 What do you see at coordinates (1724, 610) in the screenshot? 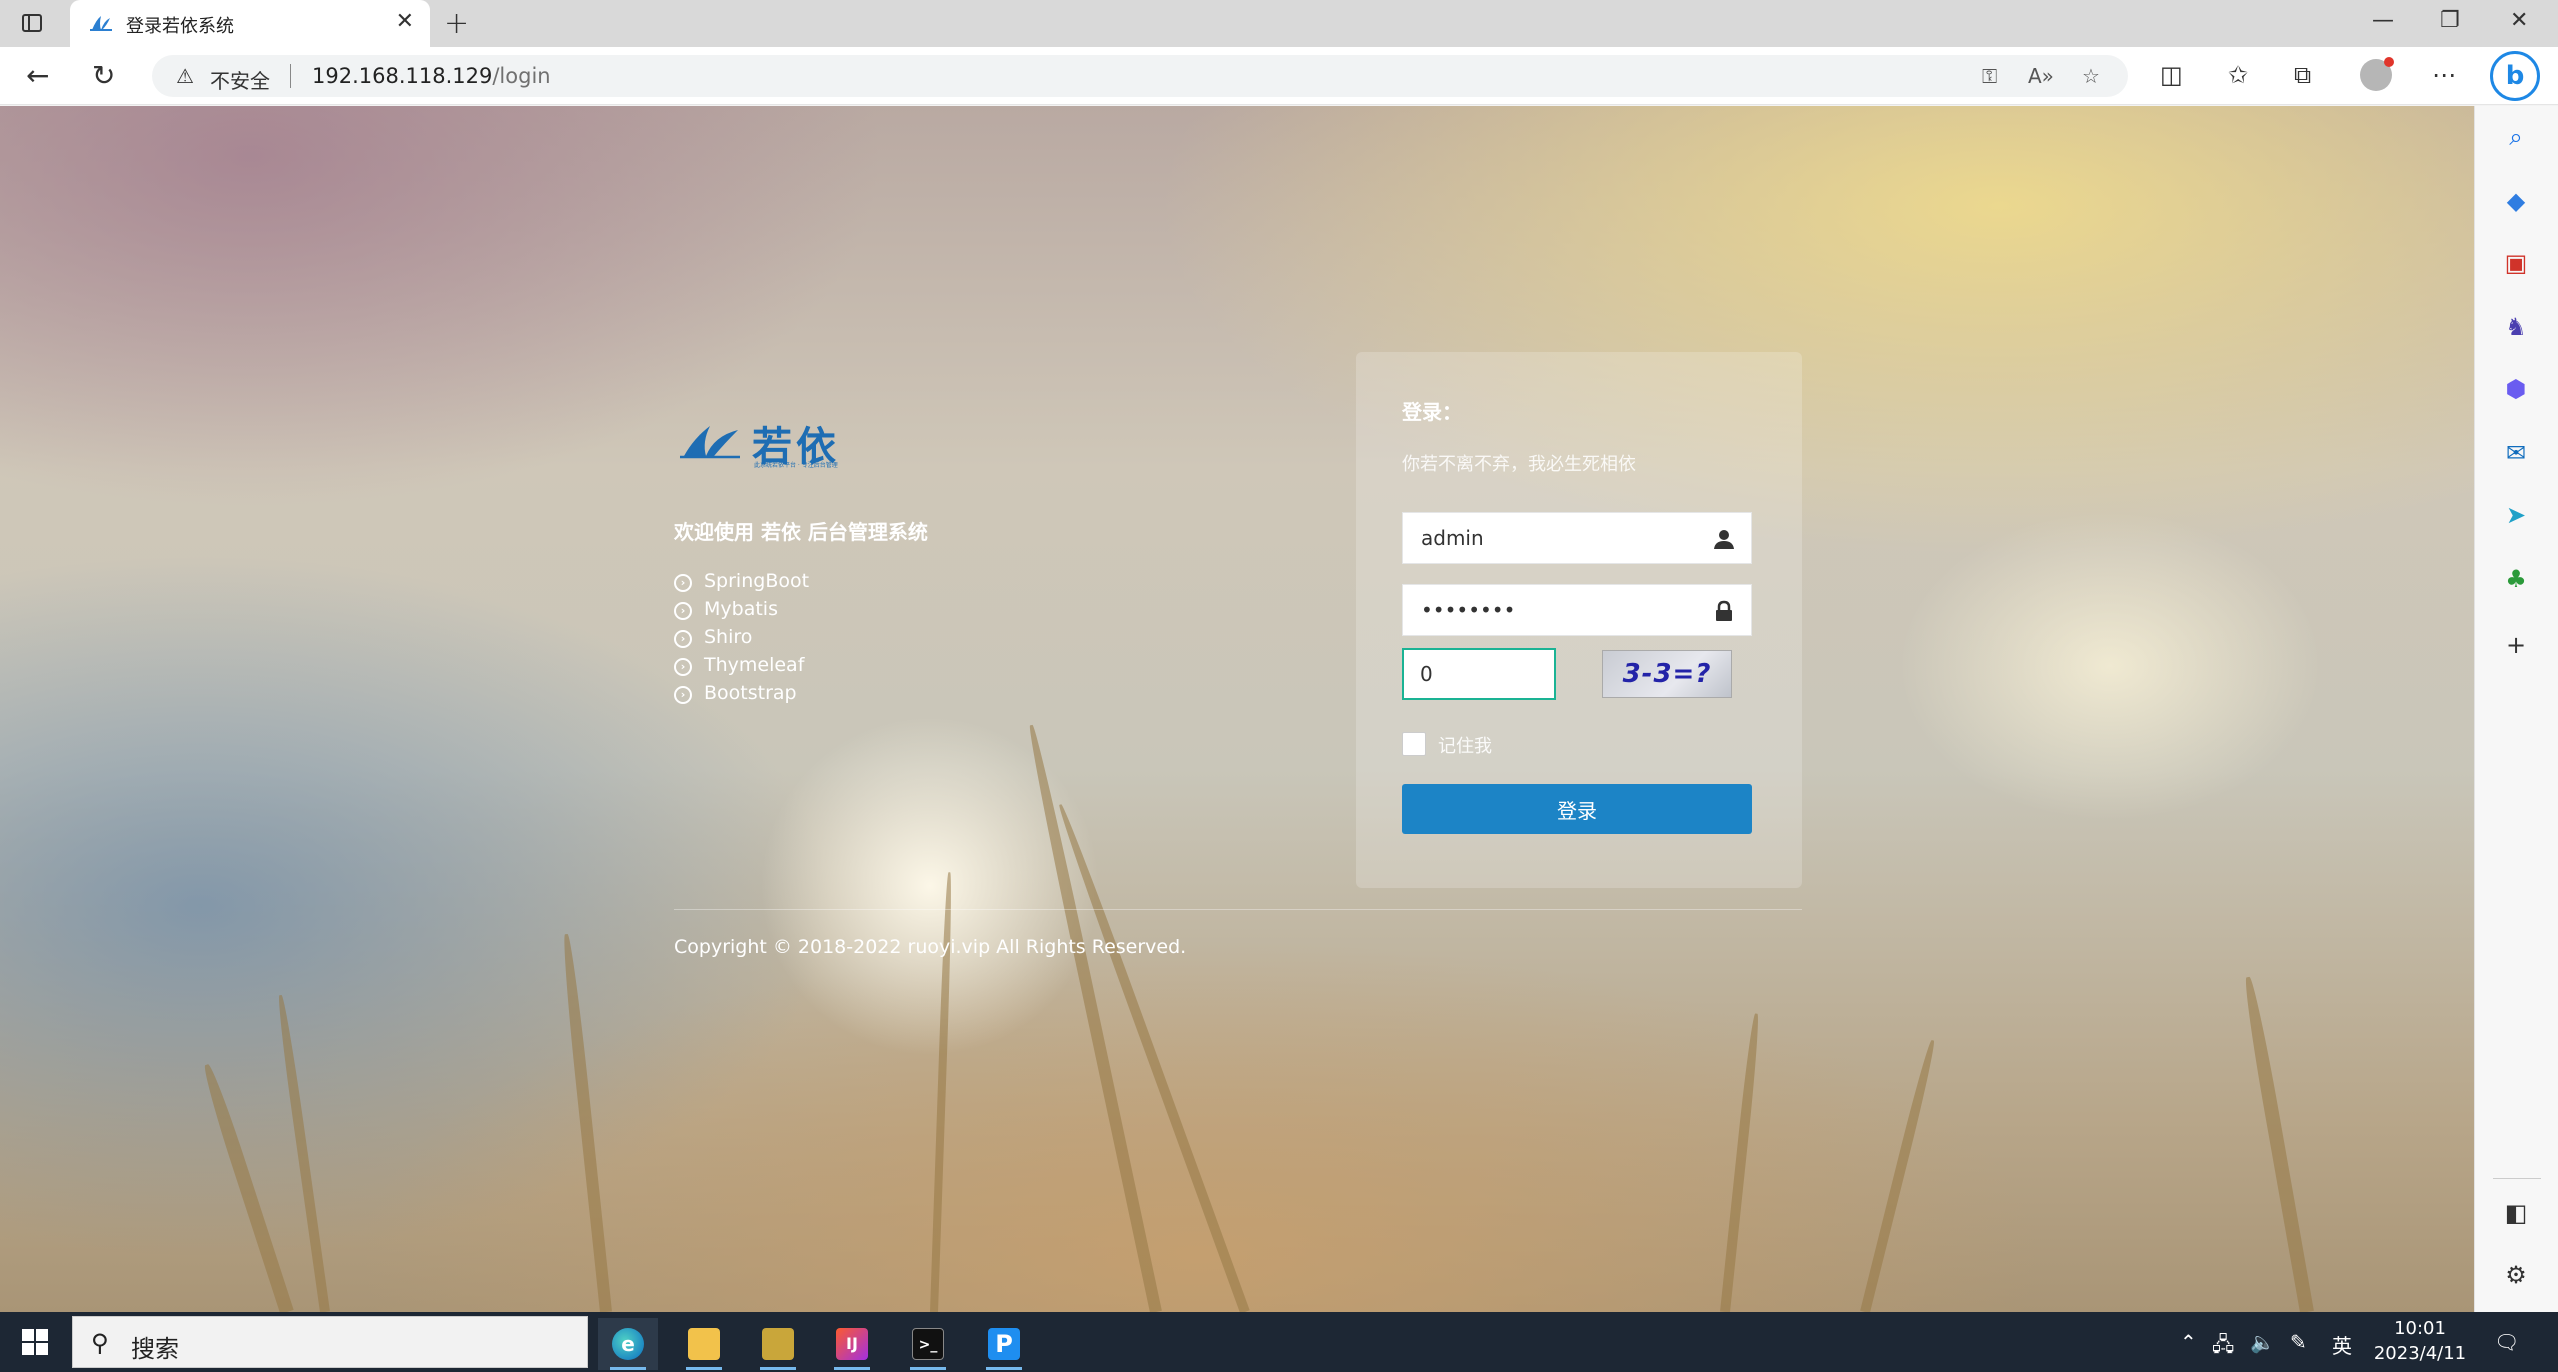
I see `lock-icon` at bounding box center [1724, 610].